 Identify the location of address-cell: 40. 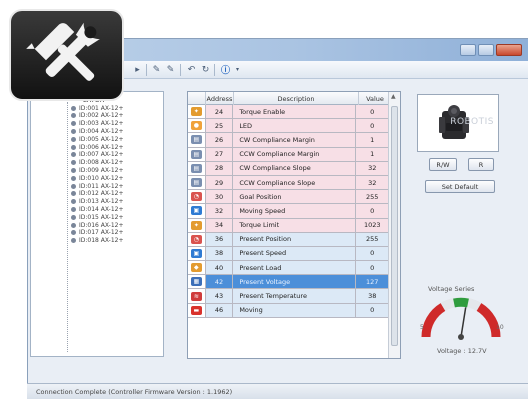
(219, 268).